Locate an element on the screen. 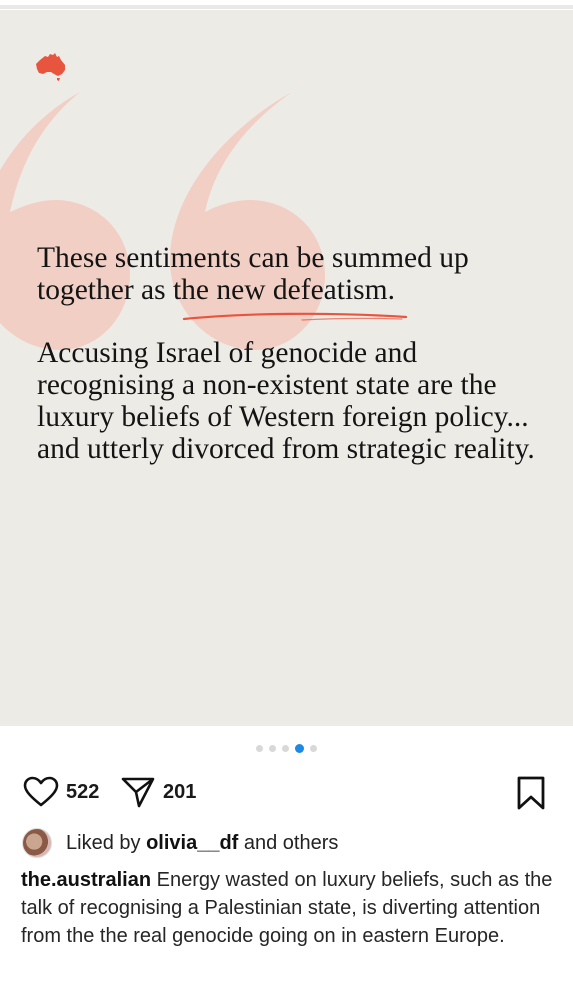 This screenshot has height=1000, width=573. avatar is located at coordinates (37, 843).